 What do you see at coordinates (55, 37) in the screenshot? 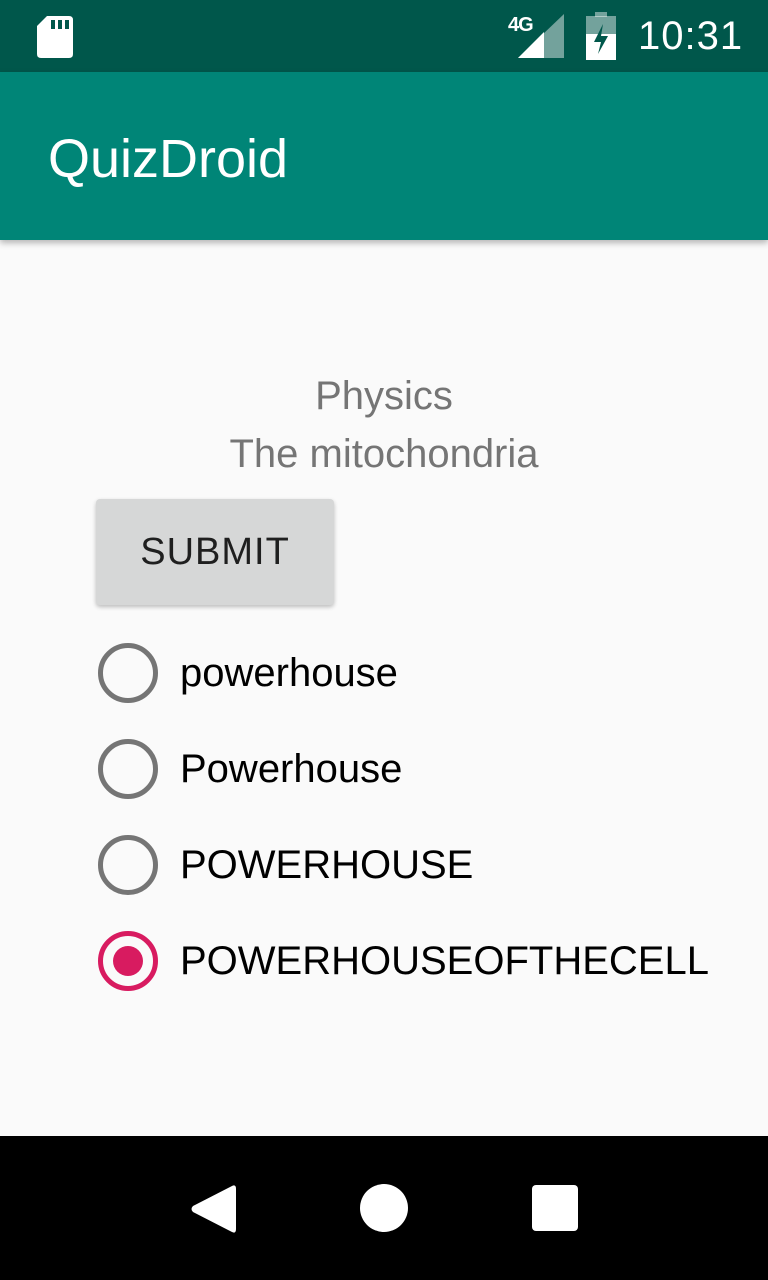
I see `sd-card-icon` at bounding box center [55, 37].